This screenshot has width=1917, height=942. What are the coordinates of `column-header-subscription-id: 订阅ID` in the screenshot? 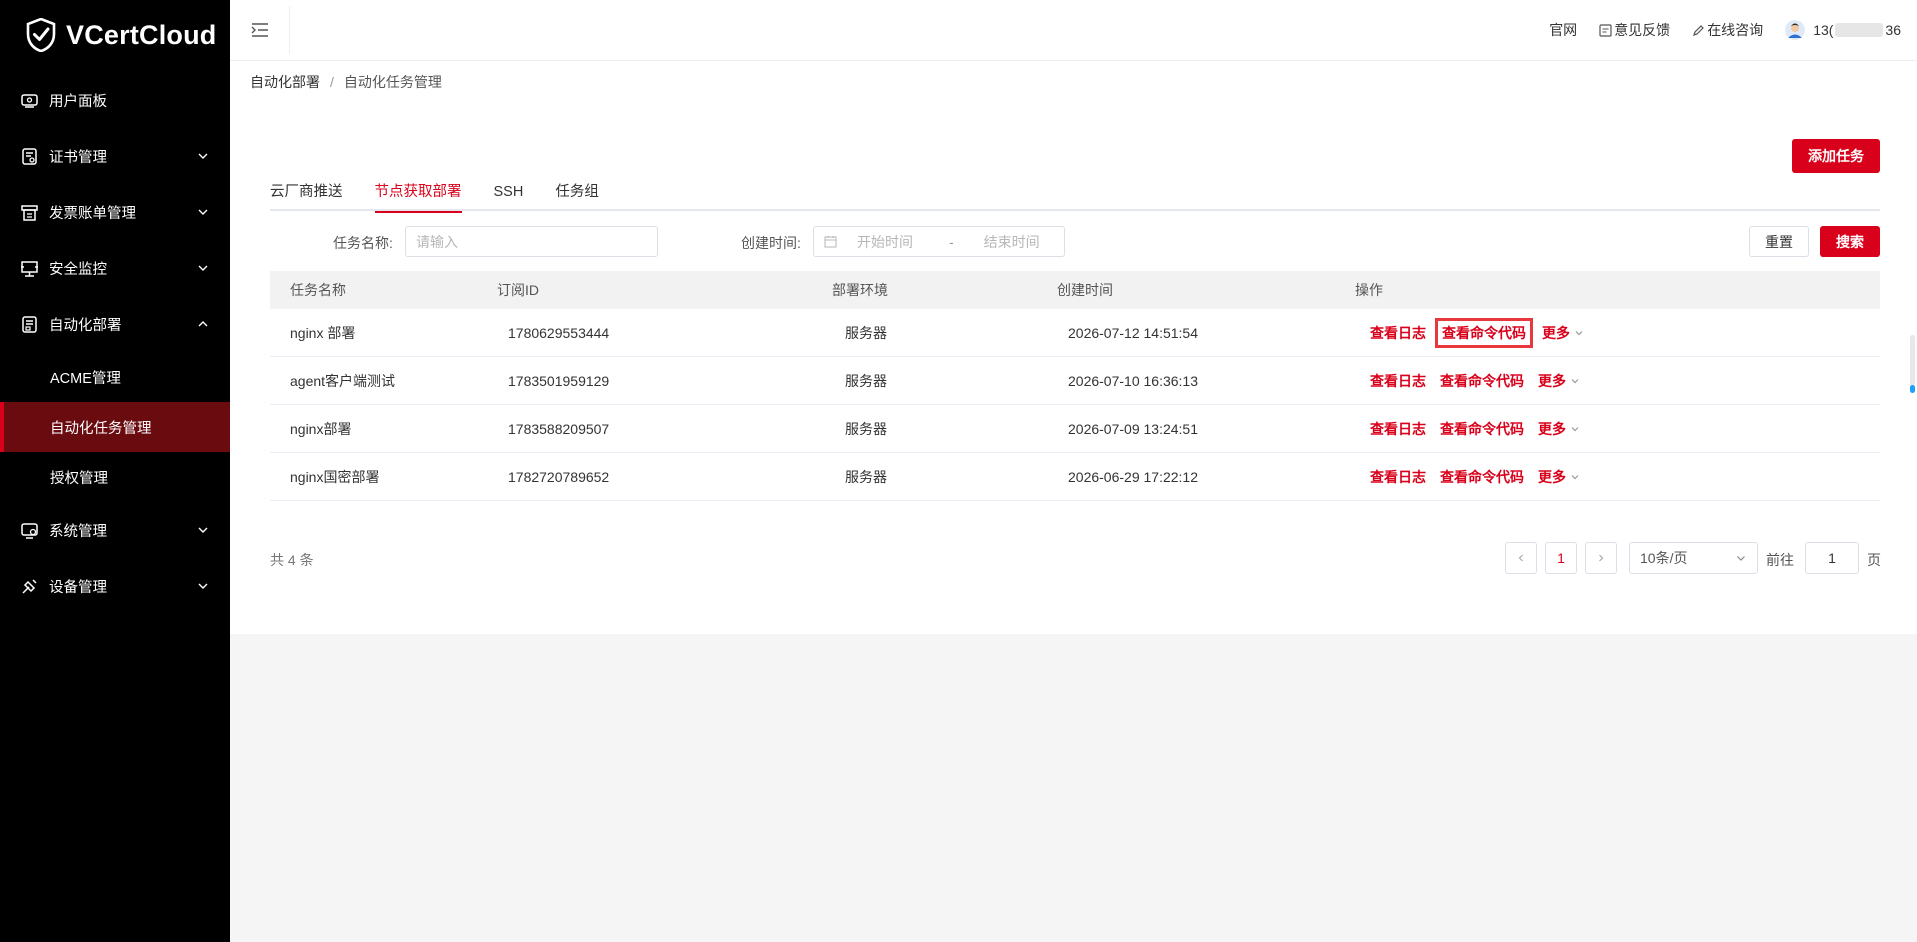 It's located at (518, 290).